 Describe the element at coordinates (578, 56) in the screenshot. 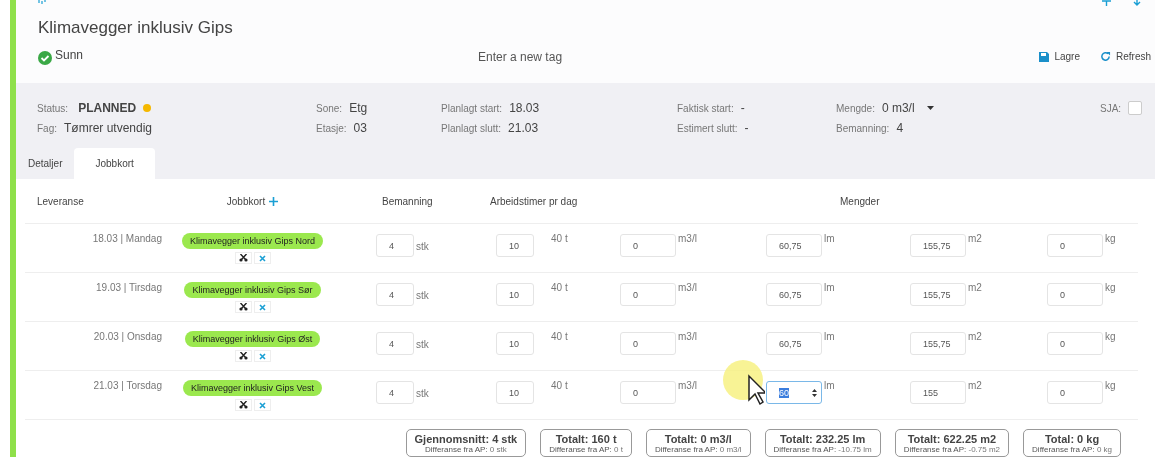

I see `tag-input-field: Enter a new tag` at that location.